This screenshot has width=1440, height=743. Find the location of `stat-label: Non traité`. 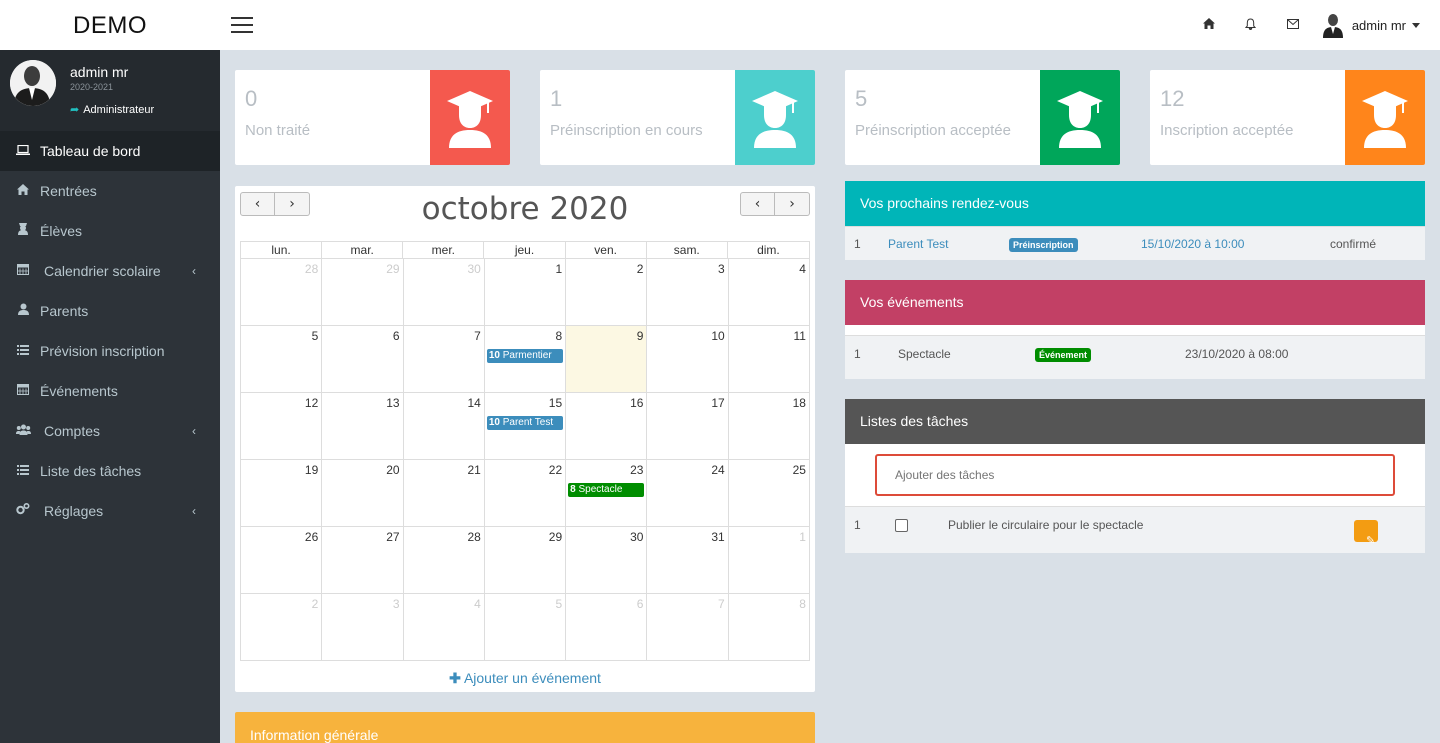

stat-label: Non traité is located at coordinates (278, 130).